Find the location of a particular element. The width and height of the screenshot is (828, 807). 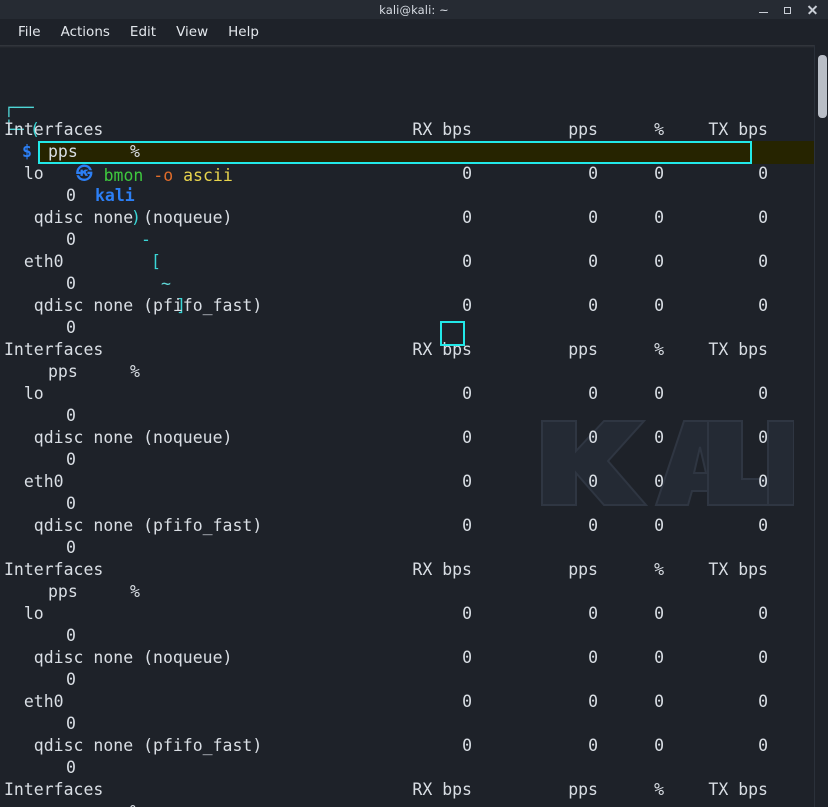

close-icon is located at coordinates (812, 10).